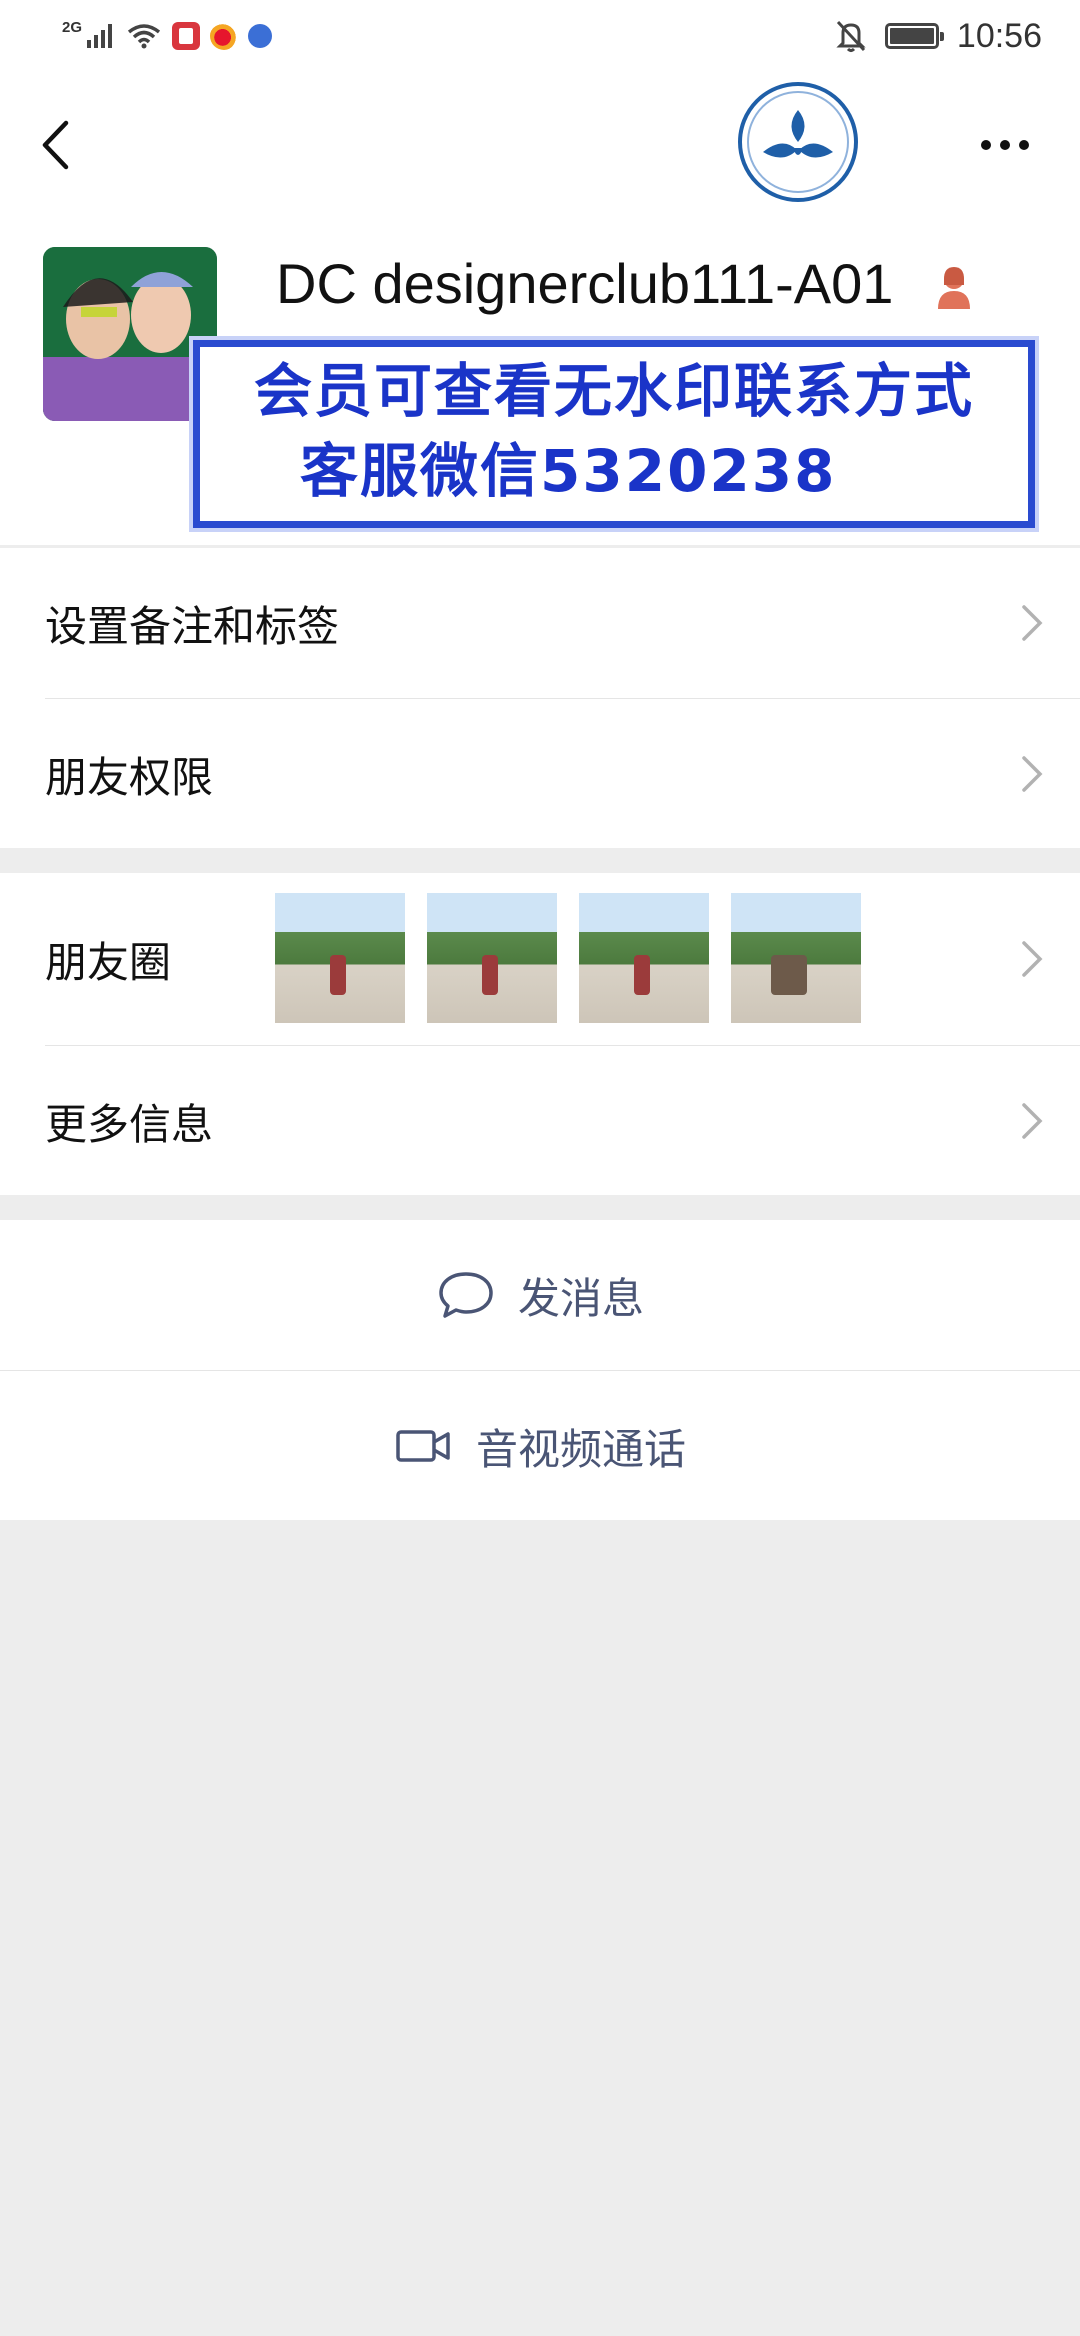 This screenshot has height=2336, width=1080. What do you see at coordinates (224, 36) in the screenshot?
I see `weibo-icon` at bounding box center [224, 36].